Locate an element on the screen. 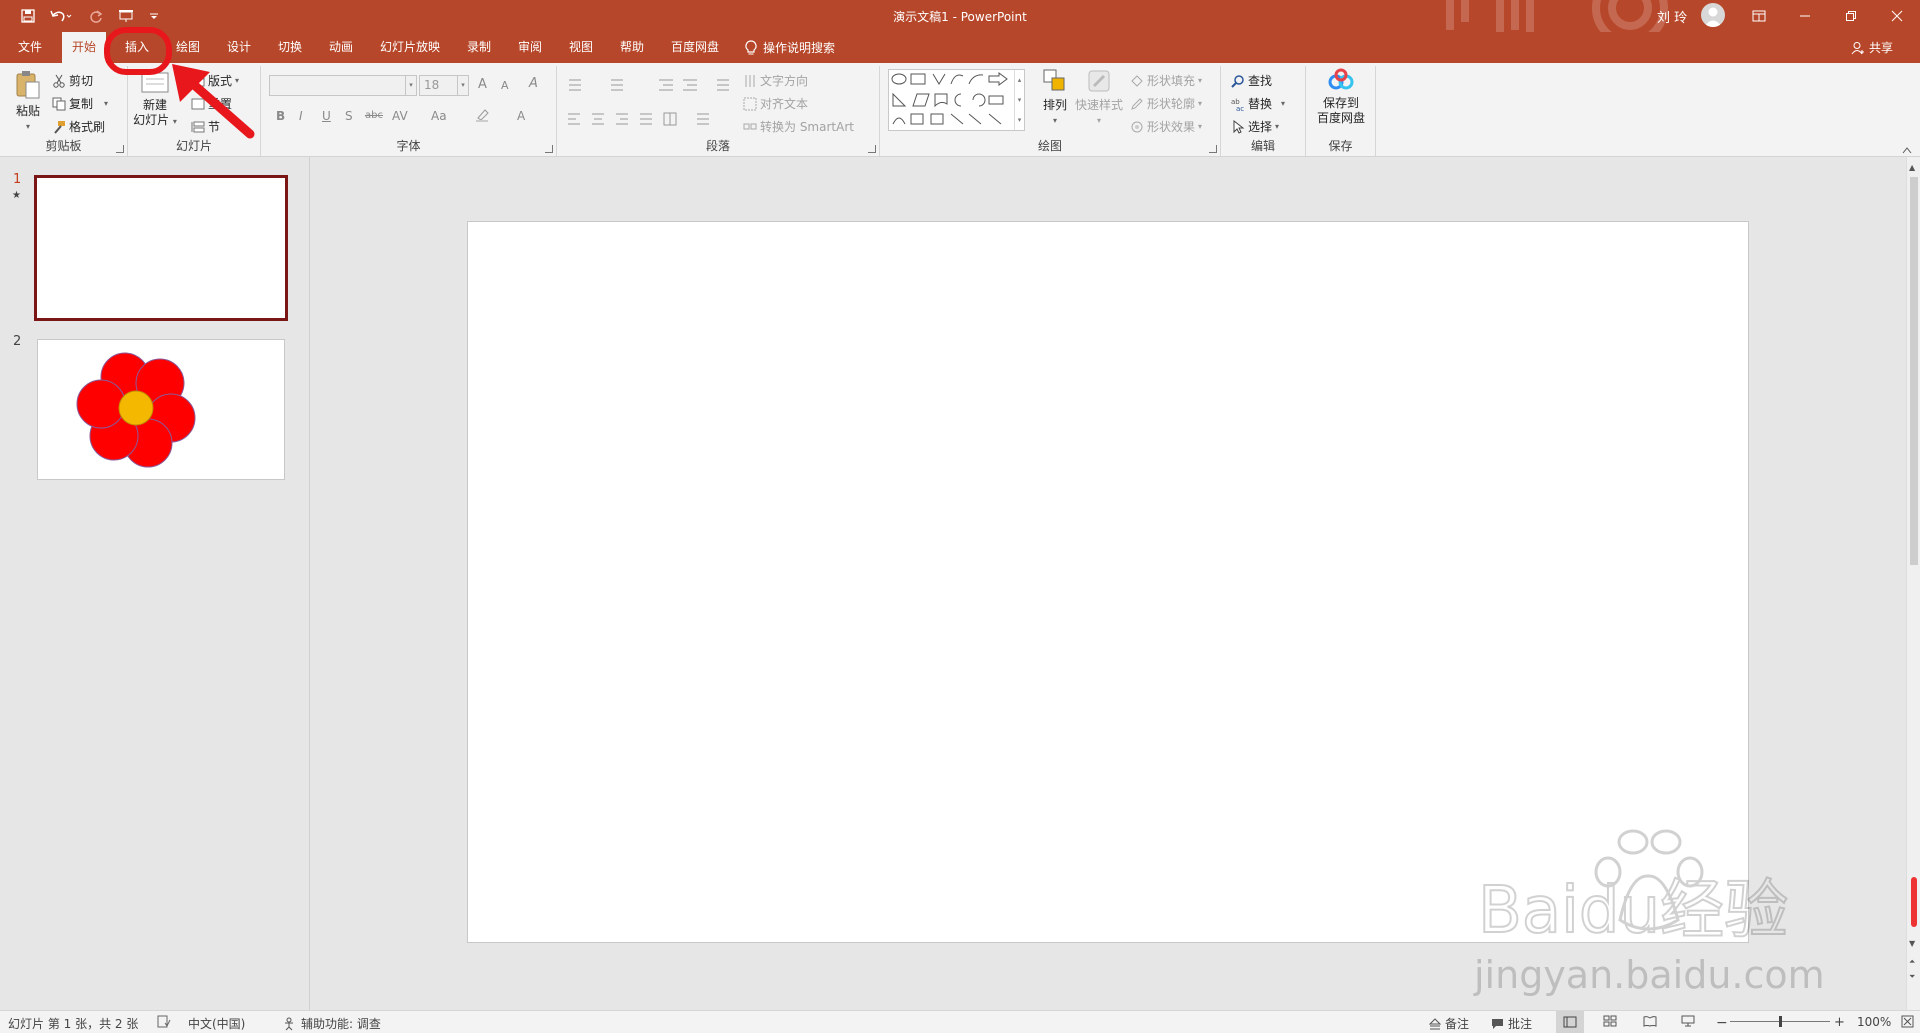  italic-button: I is located at coordinates (301, 116).